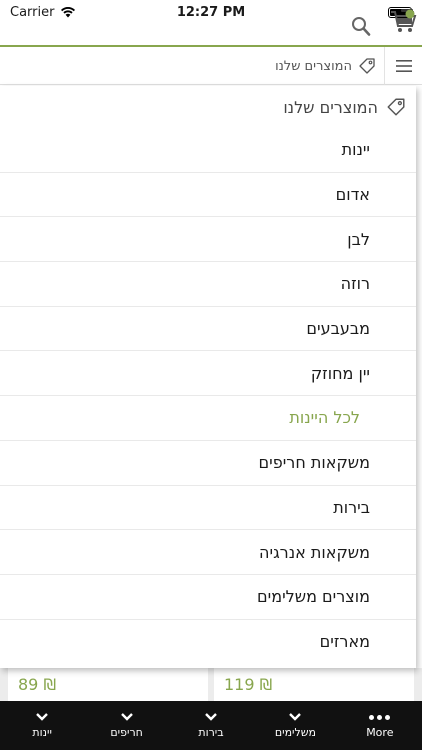  I want to click on menu-item-rose: רוזה, so click(208, 284).